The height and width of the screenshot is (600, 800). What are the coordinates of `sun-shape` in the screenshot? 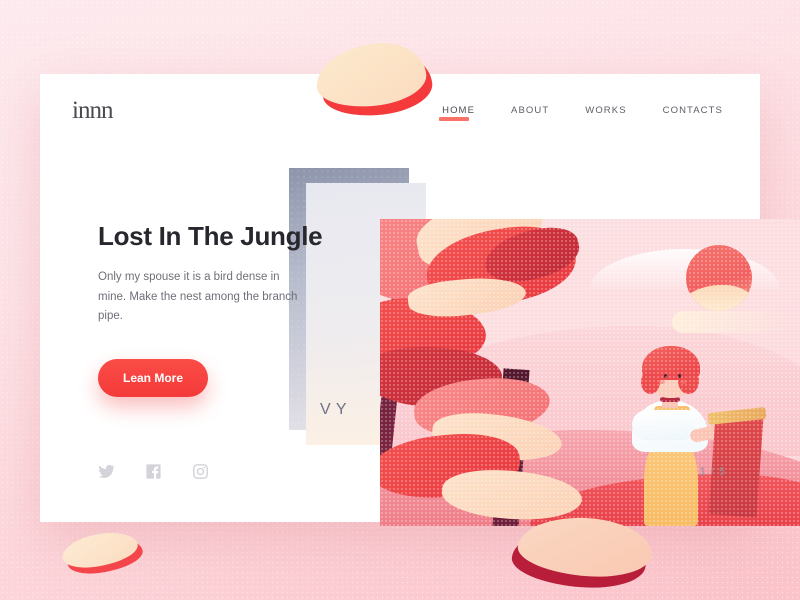 It's located at (719, 278).